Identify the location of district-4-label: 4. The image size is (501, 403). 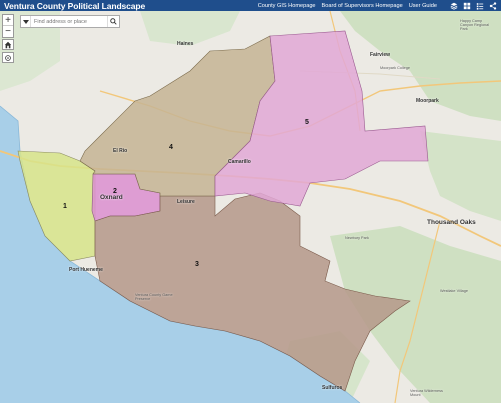
(171, 147).